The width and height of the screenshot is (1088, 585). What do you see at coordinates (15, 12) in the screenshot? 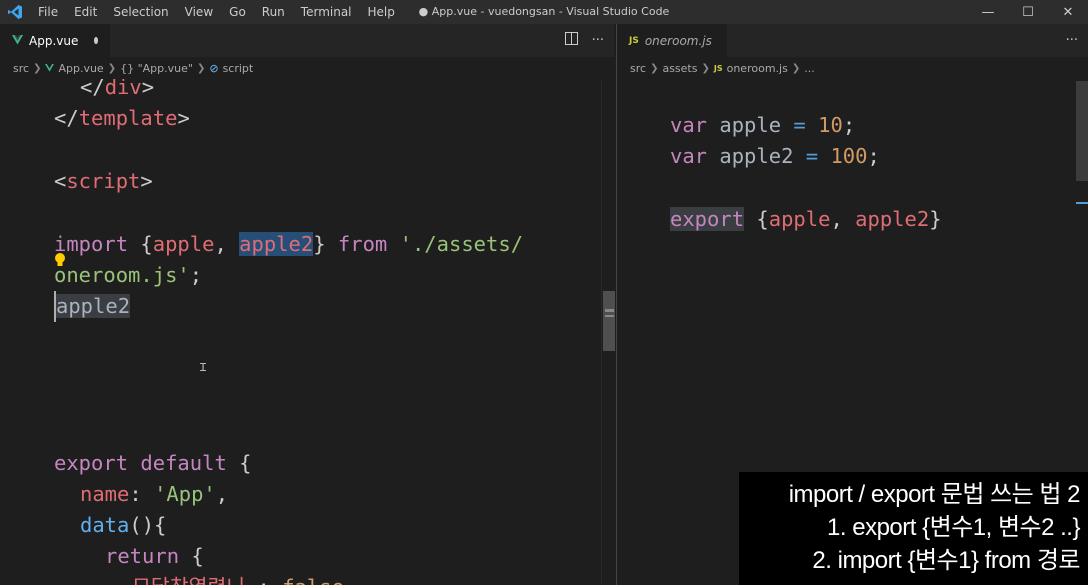
I see `vscode-logo-icon` at bounding box center [15, 12].